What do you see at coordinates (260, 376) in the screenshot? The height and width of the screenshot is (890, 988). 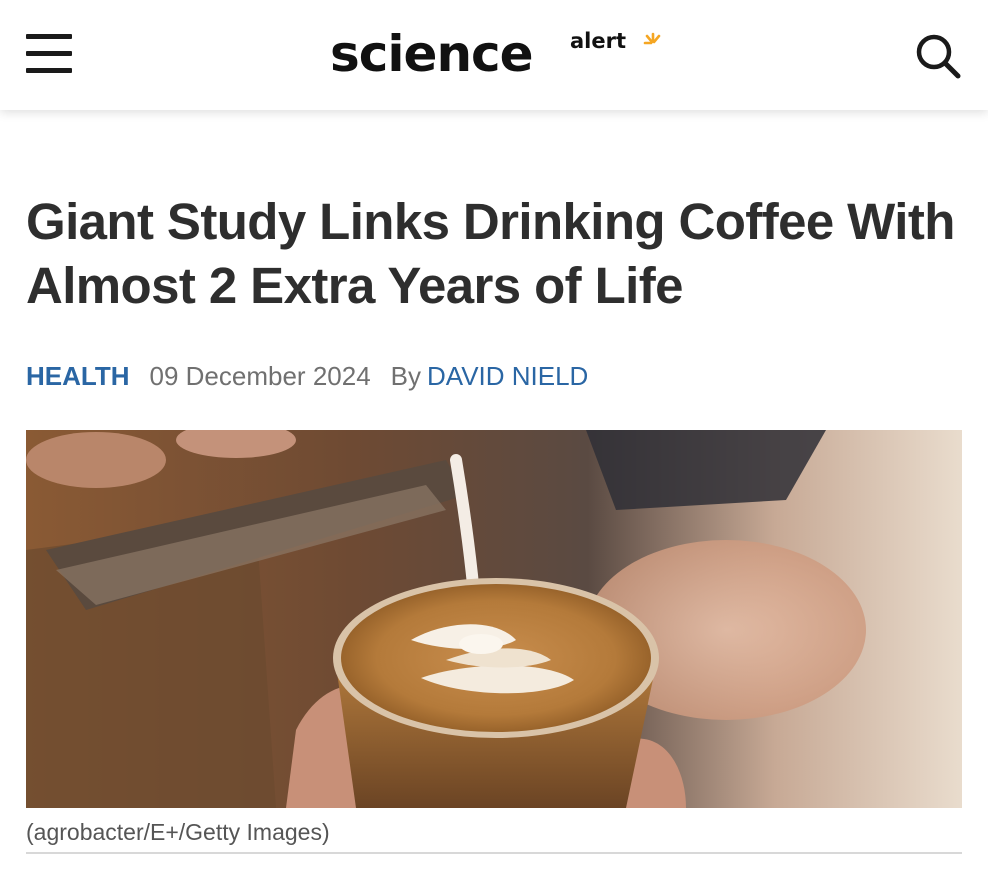 I see `publish-date: 09 December 2024` at bounding box center [260, 376].